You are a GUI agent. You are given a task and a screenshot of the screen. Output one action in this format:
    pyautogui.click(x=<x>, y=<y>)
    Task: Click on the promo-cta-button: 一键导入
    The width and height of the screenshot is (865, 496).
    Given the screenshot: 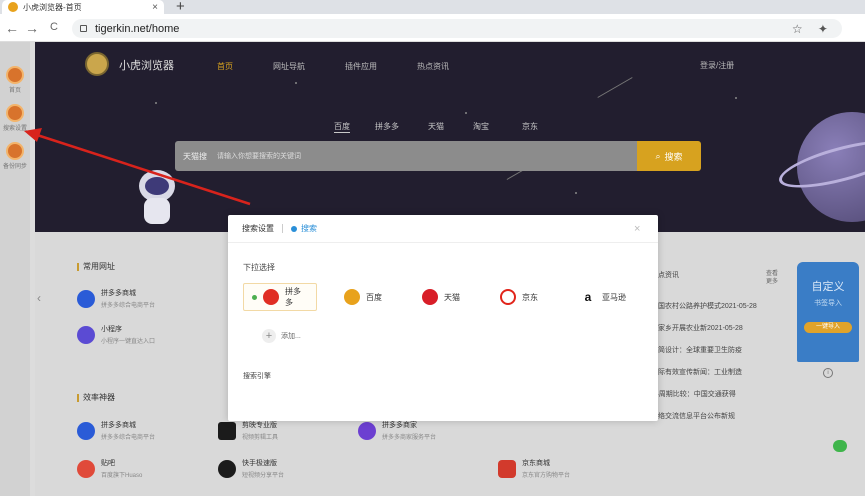 What is the action you would take?
    pyautogui.click(x=828, y=327)
    